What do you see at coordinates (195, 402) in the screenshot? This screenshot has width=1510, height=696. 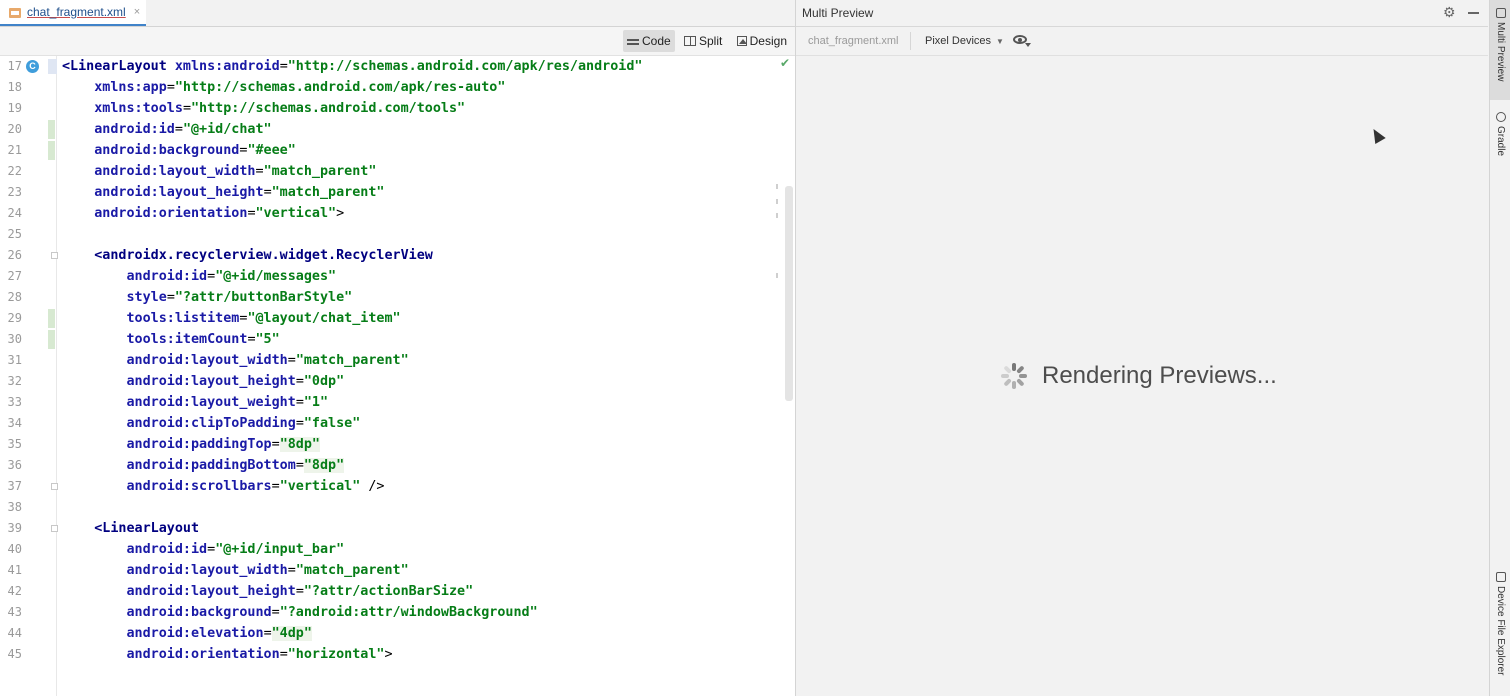 I see `code-line: android:layout_weight="1"` at bounding box center [195, 402].